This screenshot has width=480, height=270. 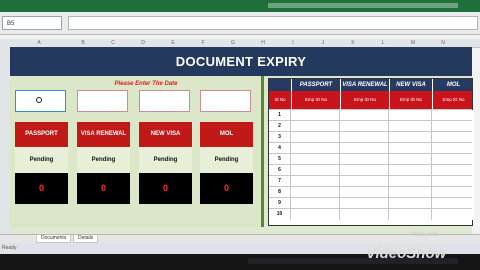 I want to click on page-title: DOCUMENT EXPIRY, so click(x=241, y=61).